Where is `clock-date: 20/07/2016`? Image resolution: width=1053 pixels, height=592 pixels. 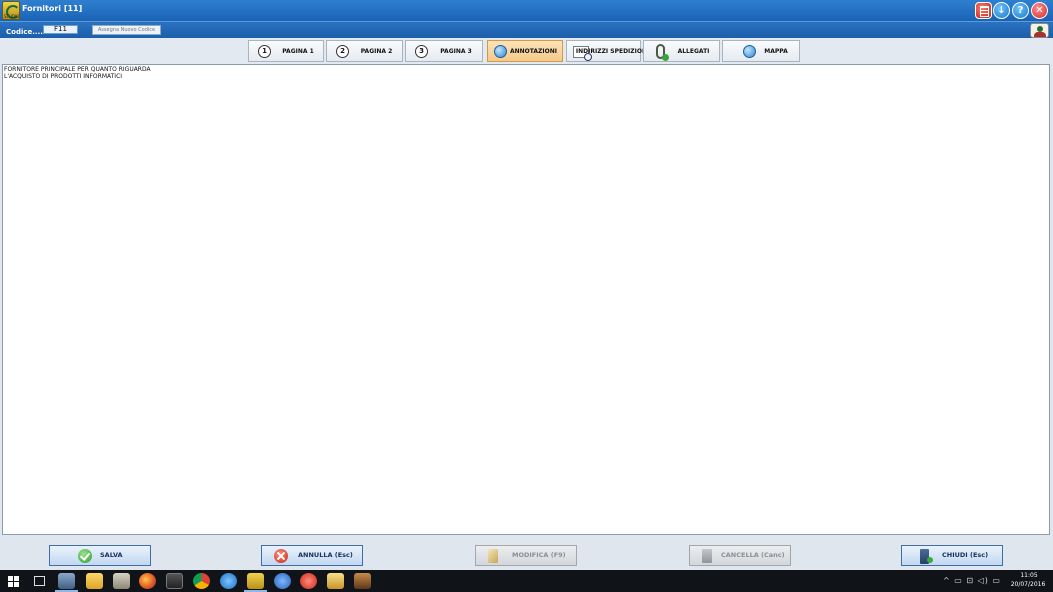 clock-date: 20/07/2016 is located at coordinates (1028, 584).